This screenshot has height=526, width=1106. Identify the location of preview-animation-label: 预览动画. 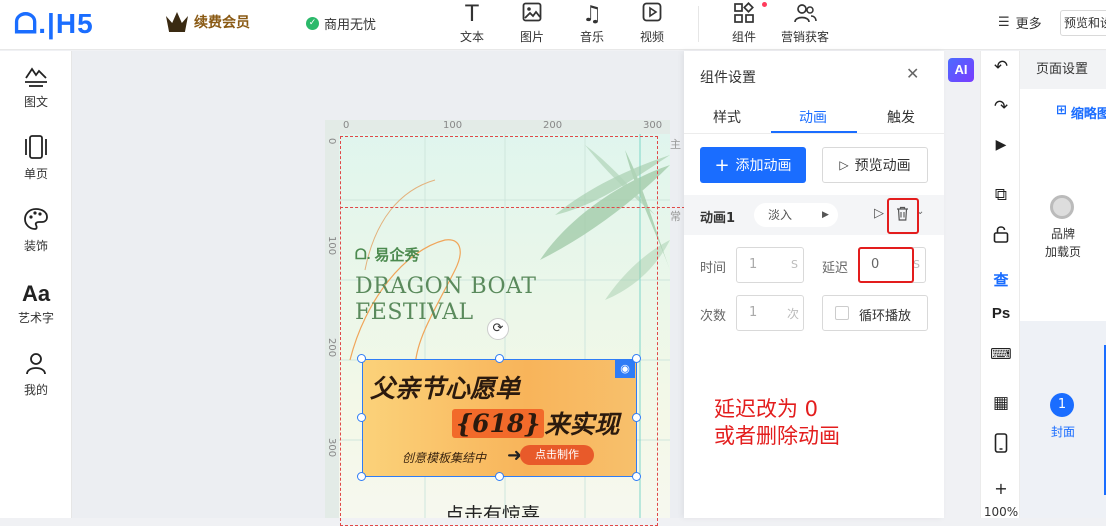
(882, 166).